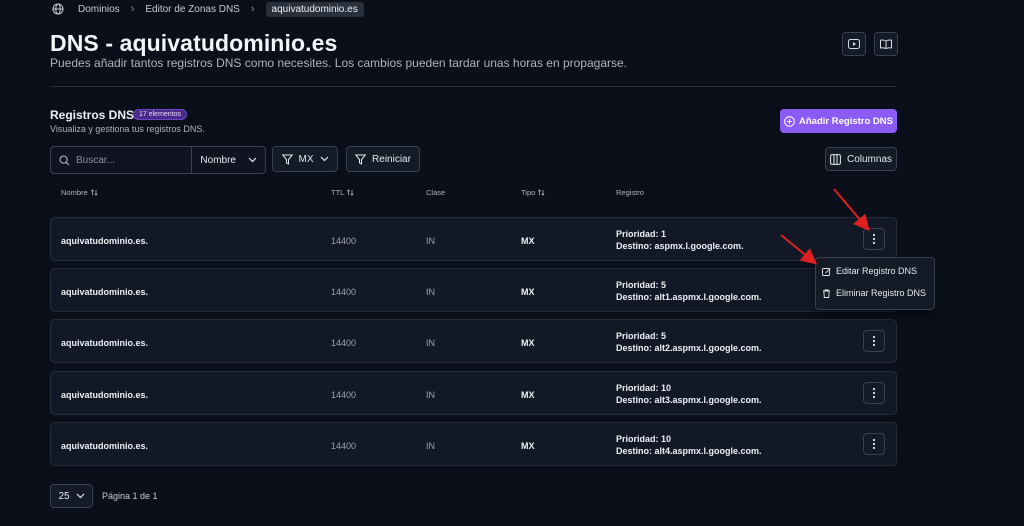  What do you see at coordinates (160, 114) in the screenshot?
I see `count-badge: 17 elementos` at bounding box center [160, 114].